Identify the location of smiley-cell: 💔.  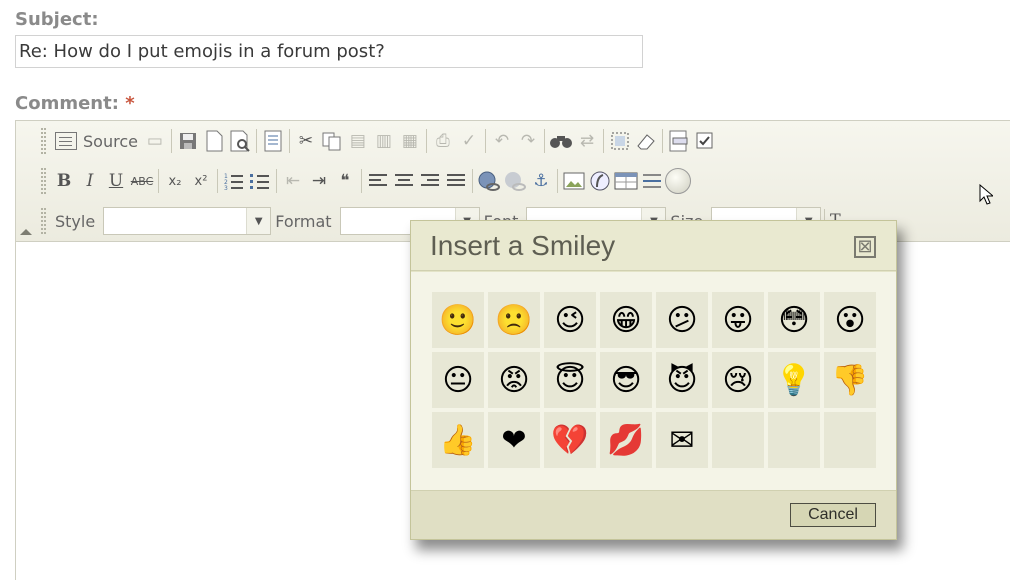
(570, 440).